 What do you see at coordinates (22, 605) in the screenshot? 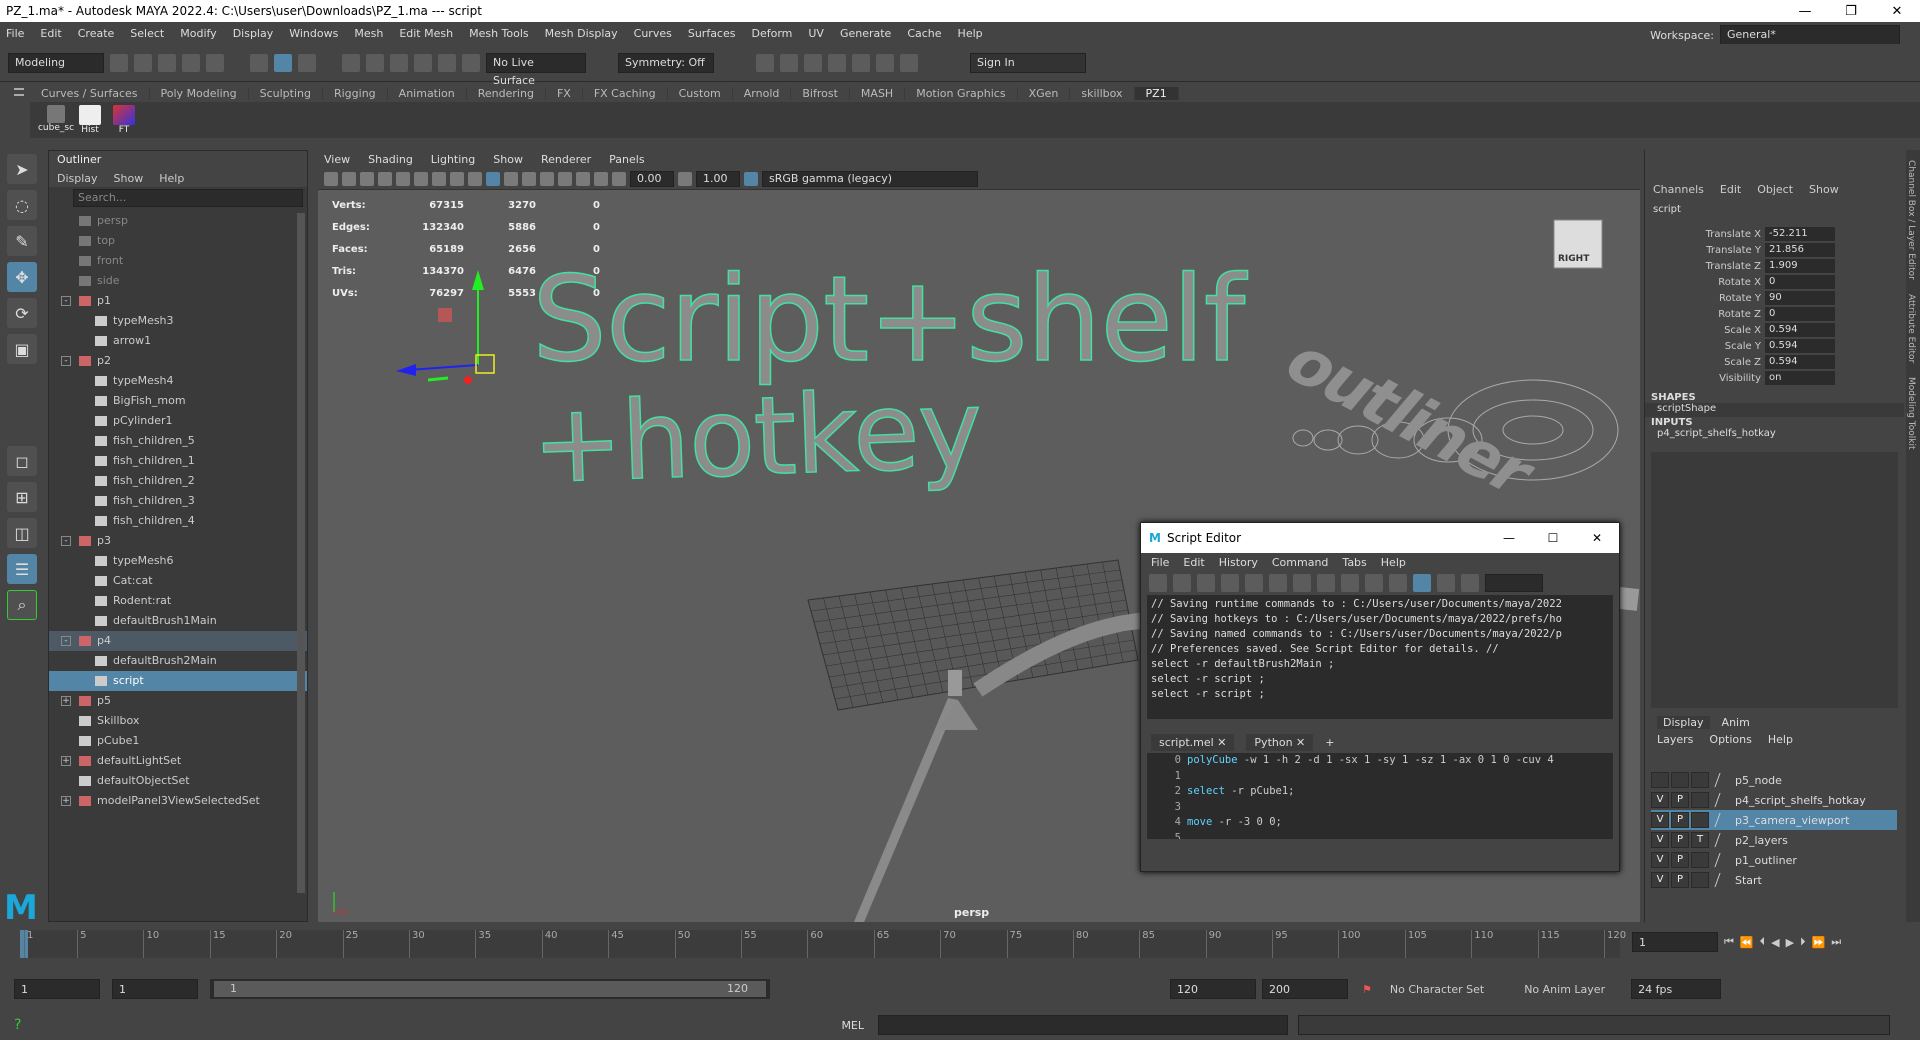
I see `search-icon: ⌕` at bounding box center [22, 605].